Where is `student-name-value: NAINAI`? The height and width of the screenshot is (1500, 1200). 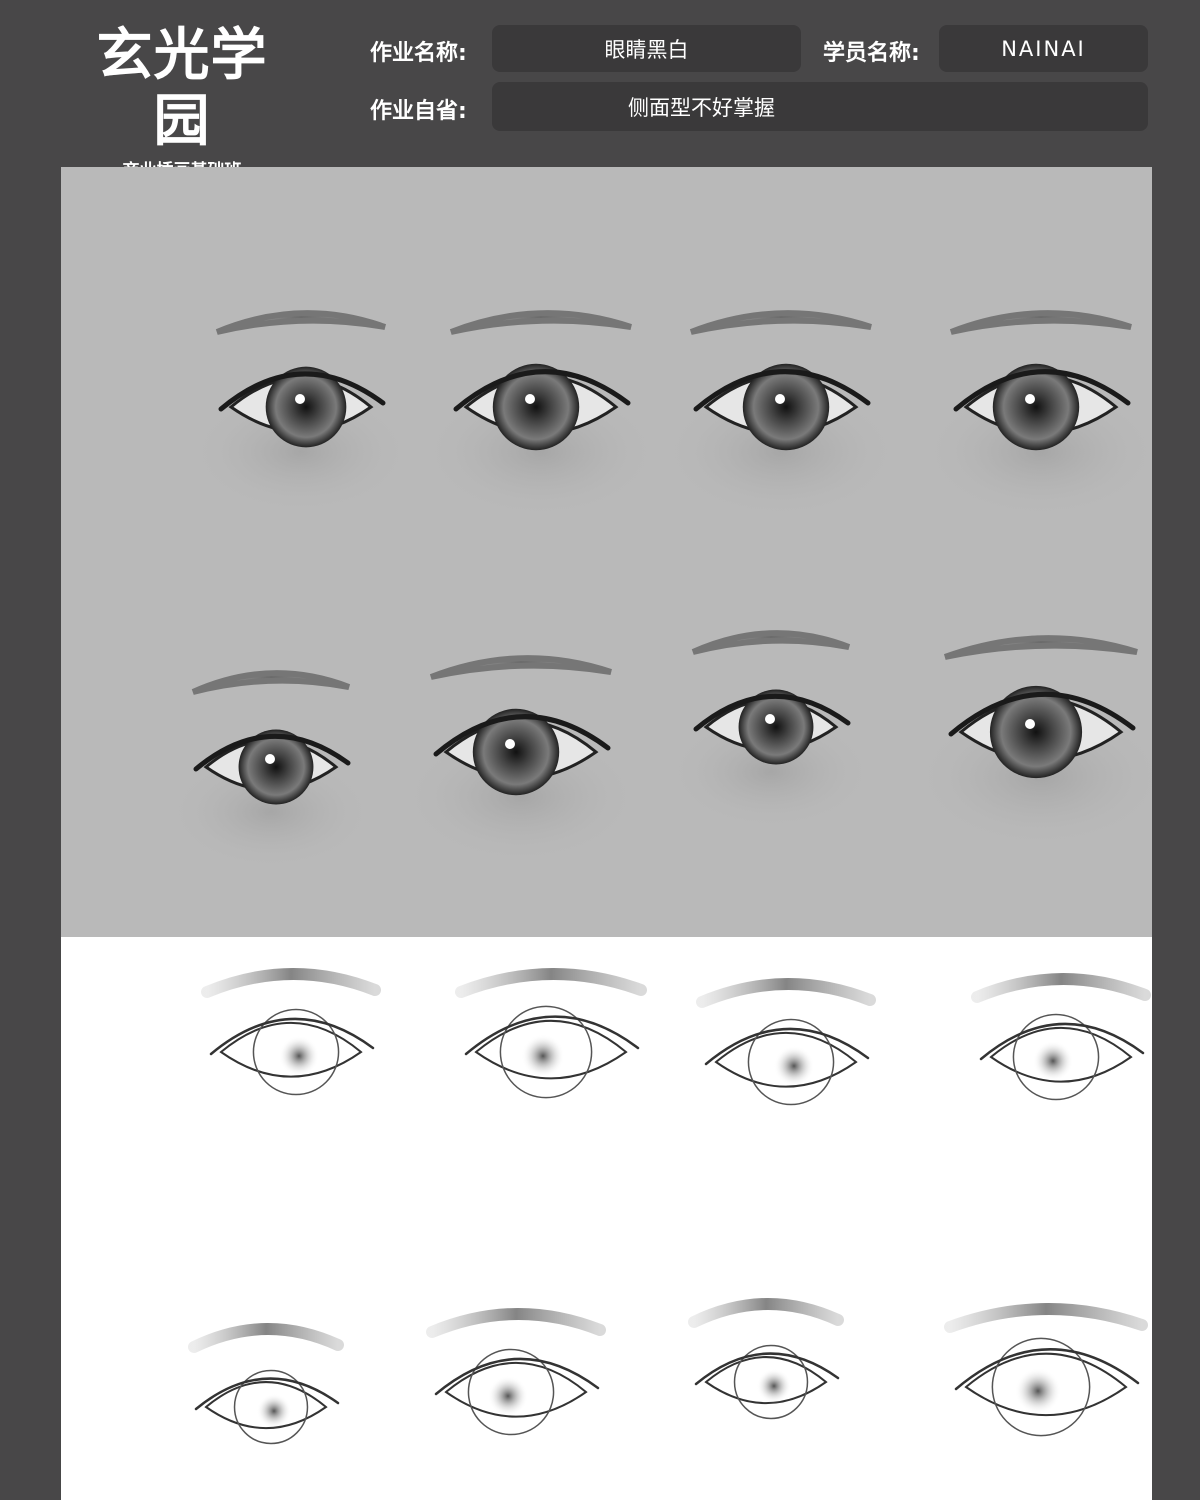 student-name-value: NAINAI is located at coordinates (1043, 48).